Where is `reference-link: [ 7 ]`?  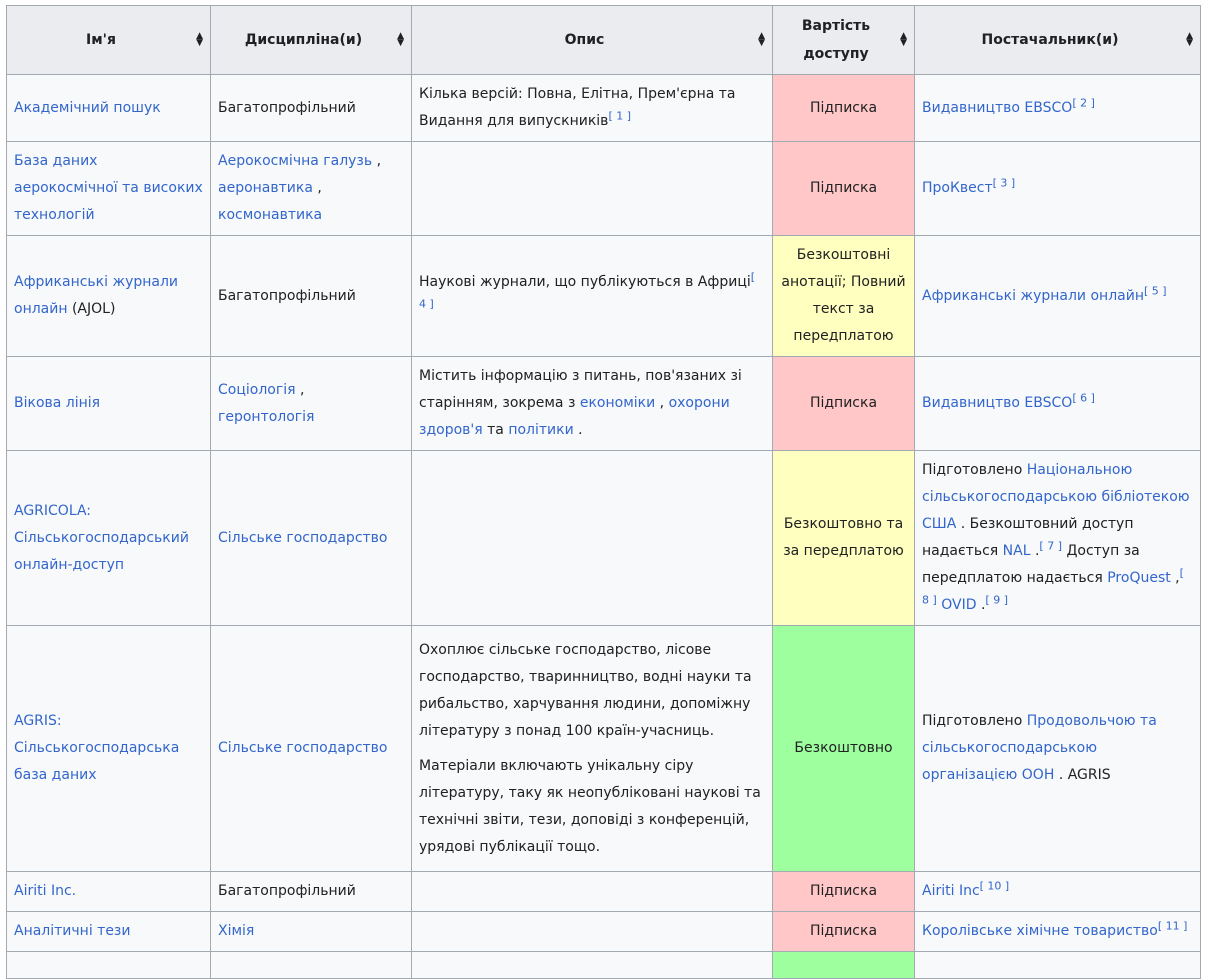 reference-link: [ 7 ] is located at coordinates (1050, 545).